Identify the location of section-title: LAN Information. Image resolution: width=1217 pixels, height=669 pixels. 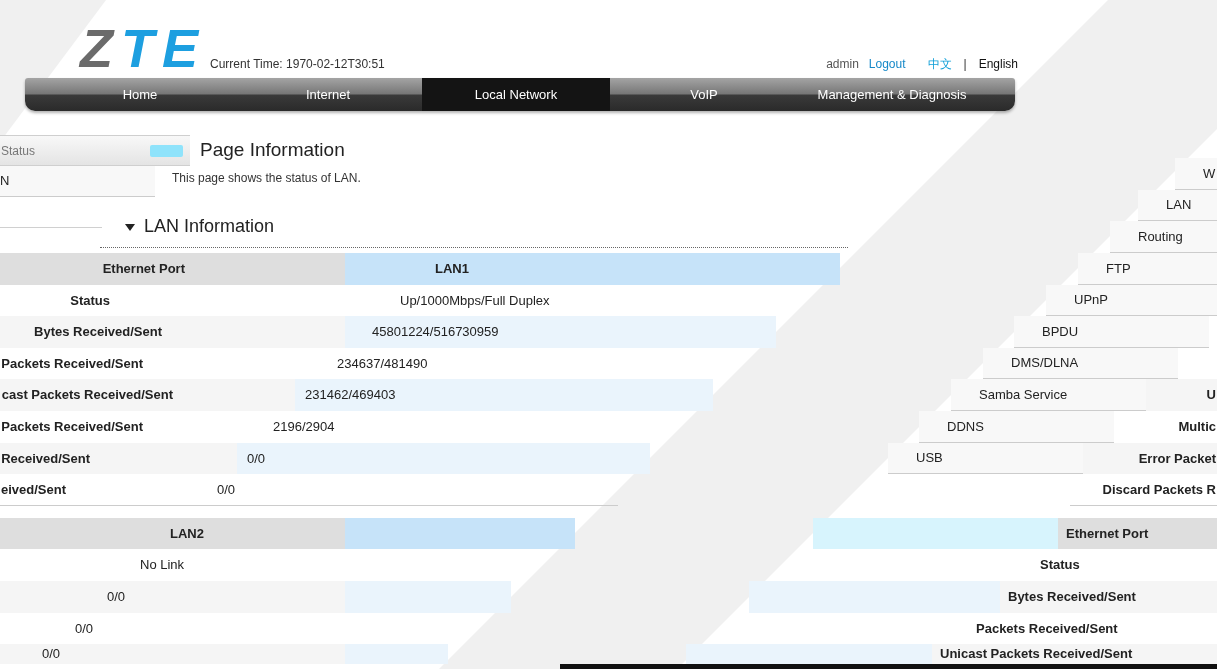
(209, 226).